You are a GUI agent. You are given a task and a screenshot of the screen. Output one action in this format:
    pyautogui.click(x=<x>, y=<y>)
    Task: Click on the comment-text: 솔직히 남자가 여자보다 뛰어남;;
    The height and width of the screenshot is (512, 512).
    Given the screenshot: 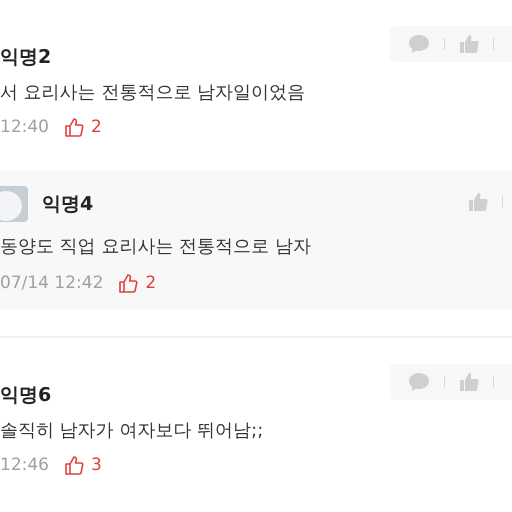 What is the action you would take?
    pyautogui.click(x=132, y=431)
    